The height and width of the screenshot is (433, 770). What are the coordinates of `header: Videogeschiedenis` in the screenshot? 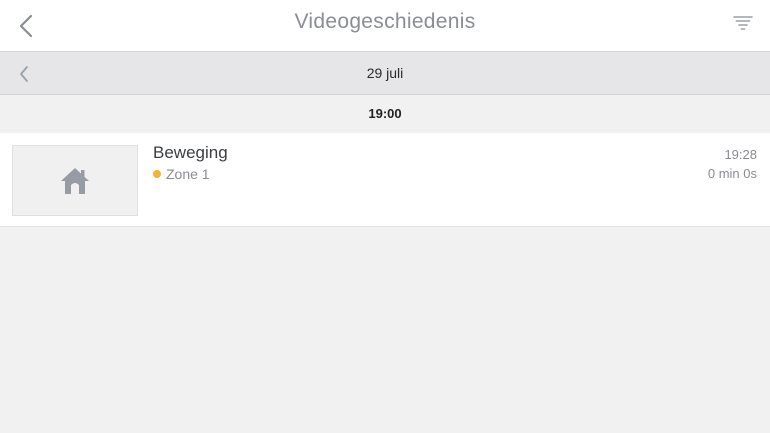 It's located at (385, 26).